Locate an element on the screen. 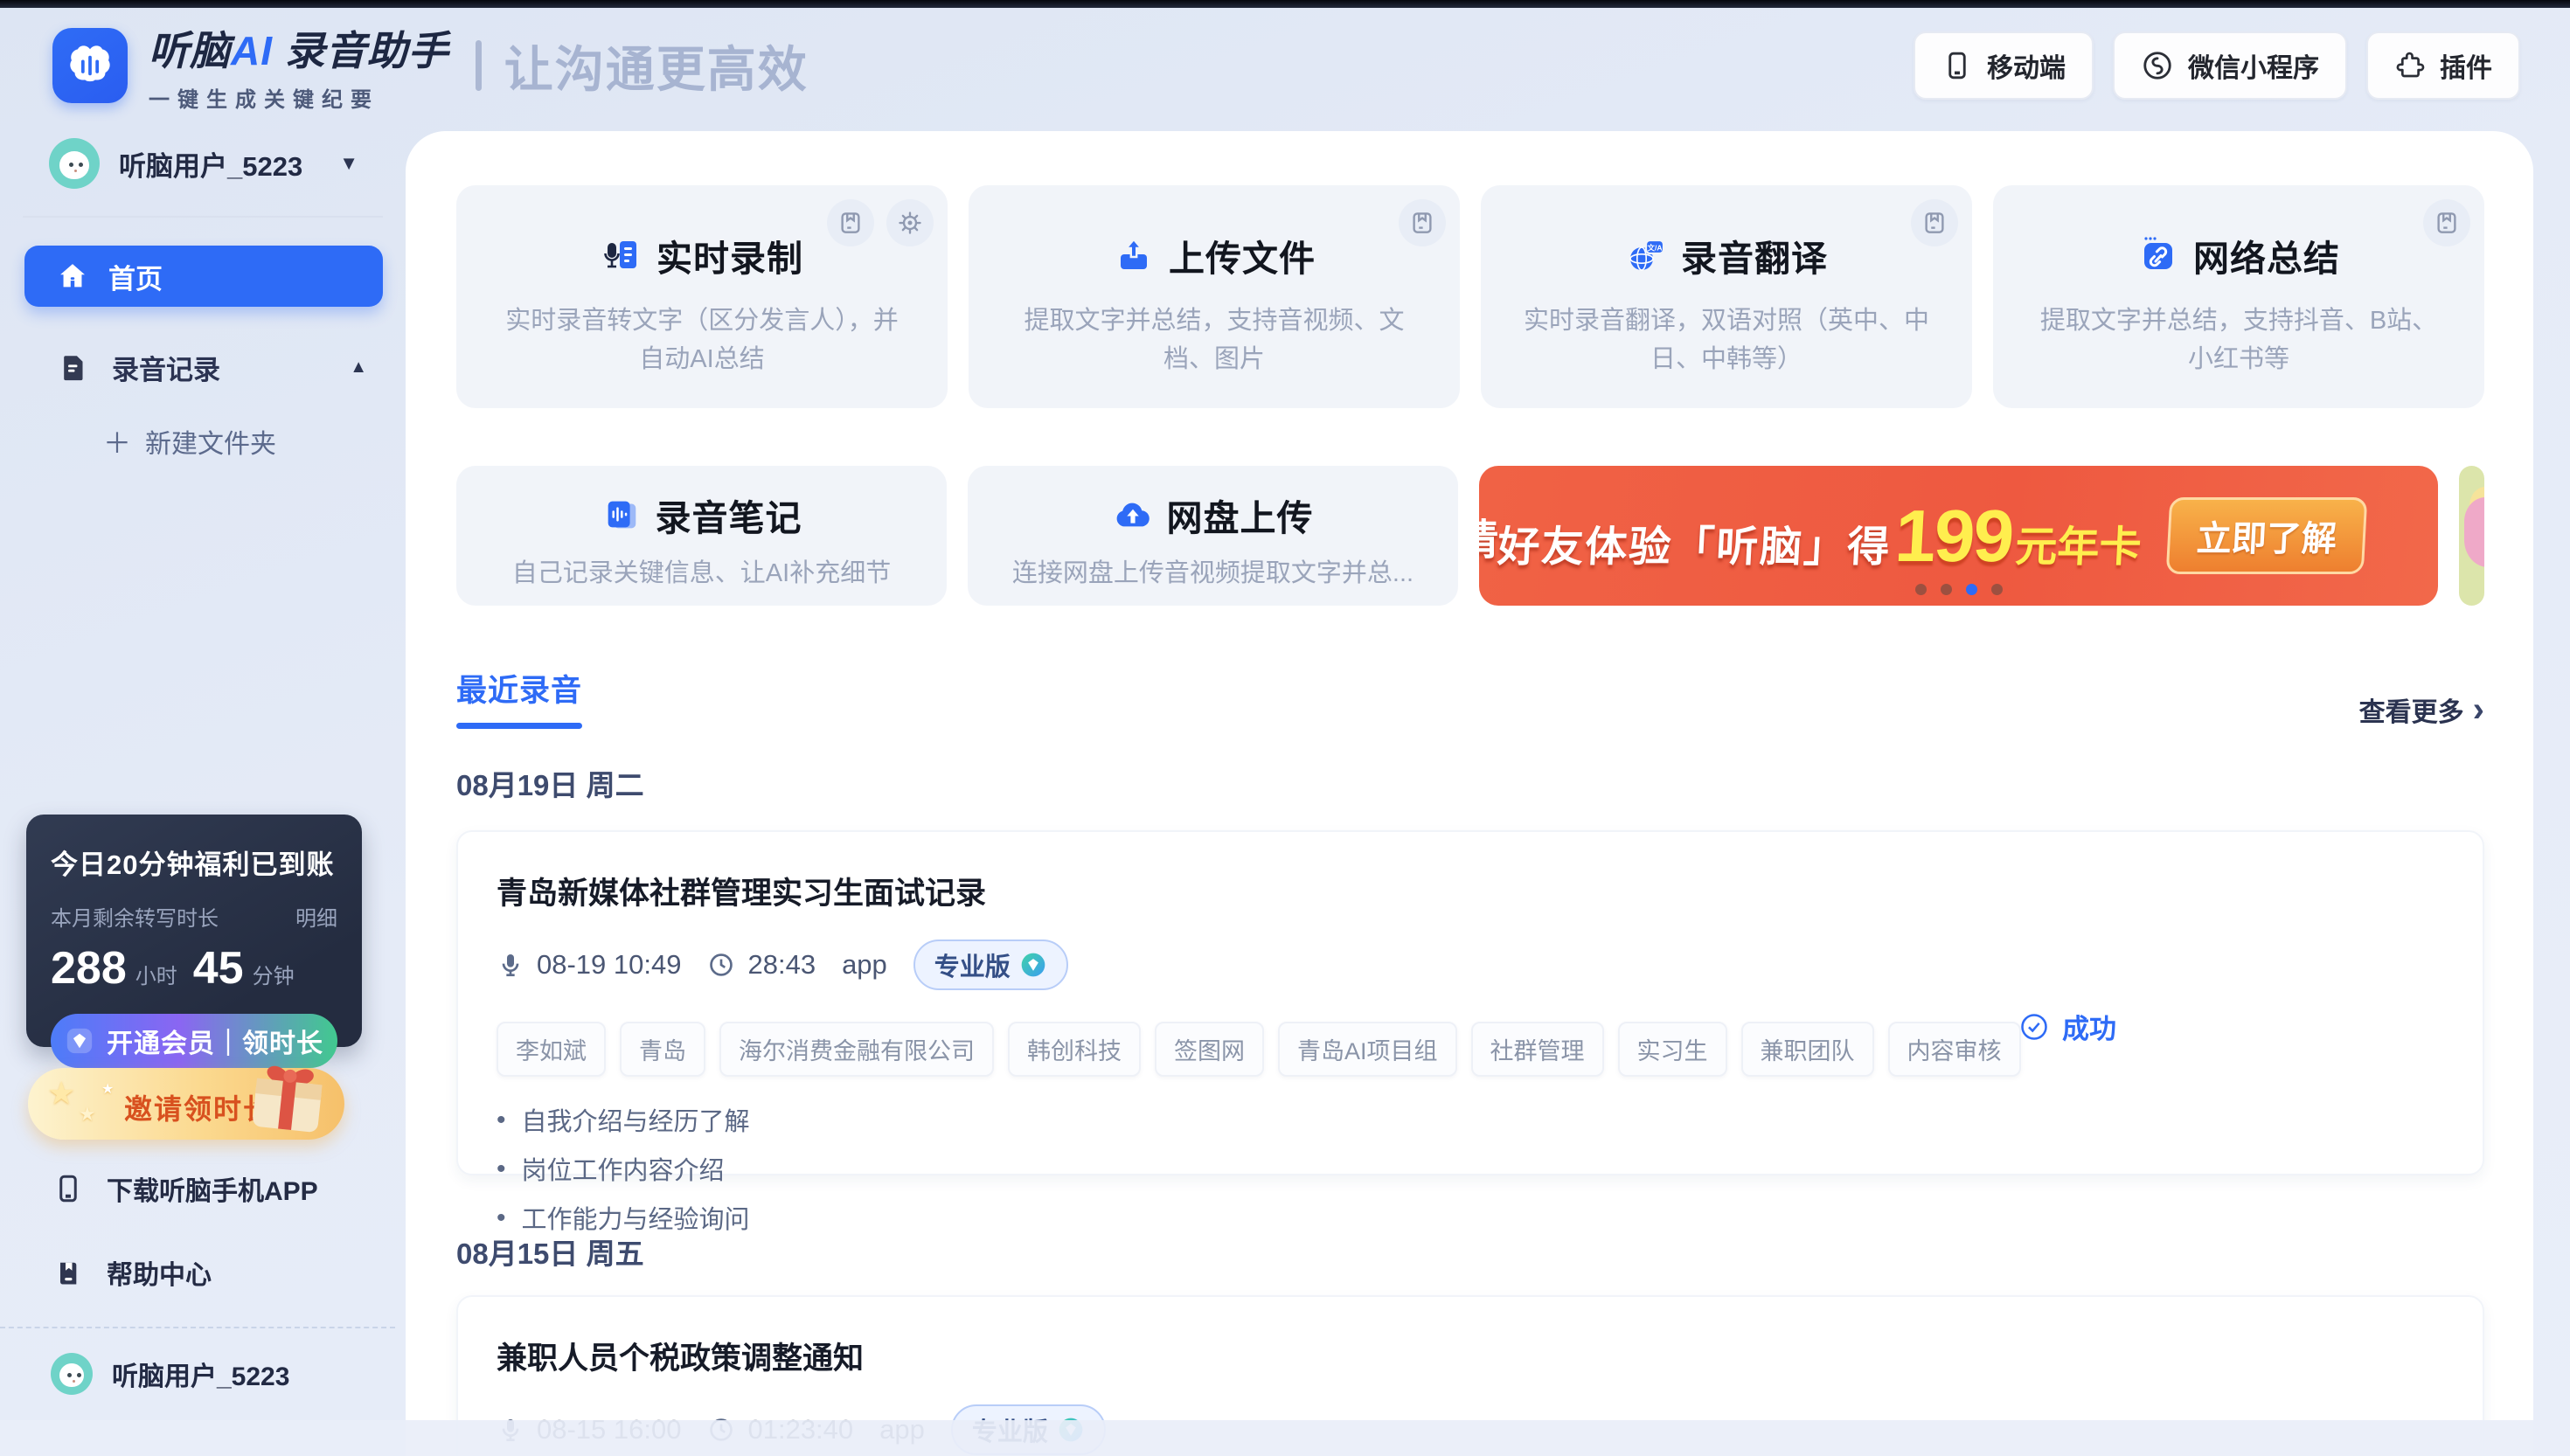  diamond-icon is located at coordinates (79, 1041).